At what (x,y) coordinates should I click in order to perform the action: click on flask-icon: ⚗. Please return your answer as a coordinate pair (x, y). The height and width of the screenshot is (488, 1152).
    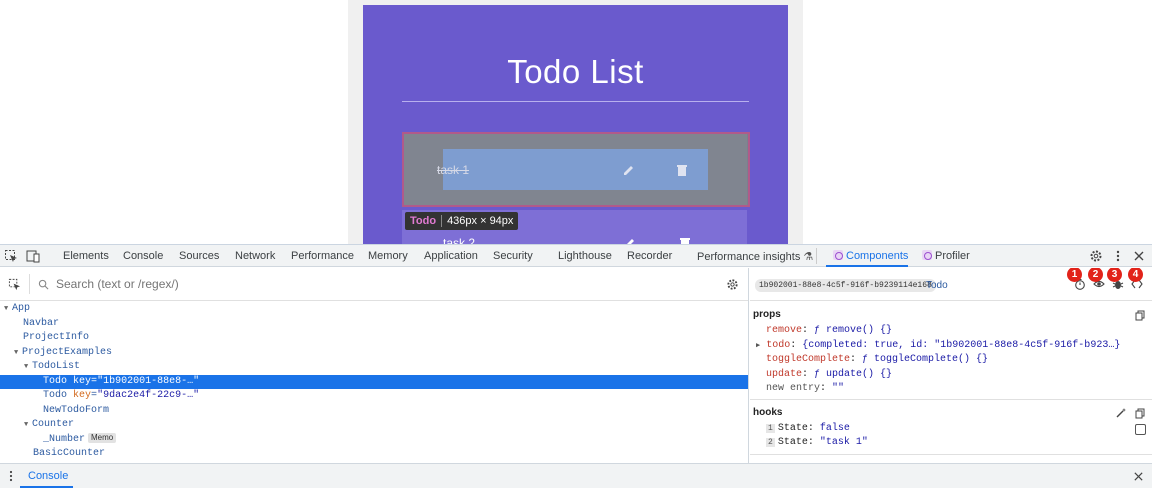
    Looking at the image, I should click on (808, 257).